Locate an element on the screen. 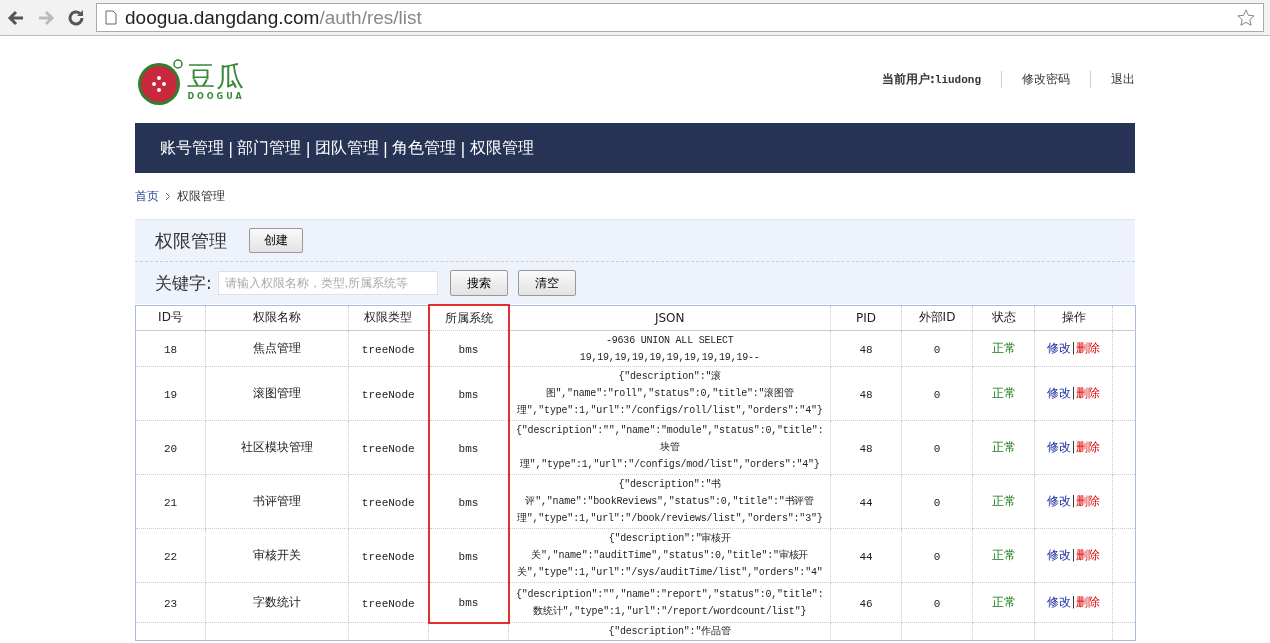  name-text: 社区模块管理 is located at coordinates (277, 447).